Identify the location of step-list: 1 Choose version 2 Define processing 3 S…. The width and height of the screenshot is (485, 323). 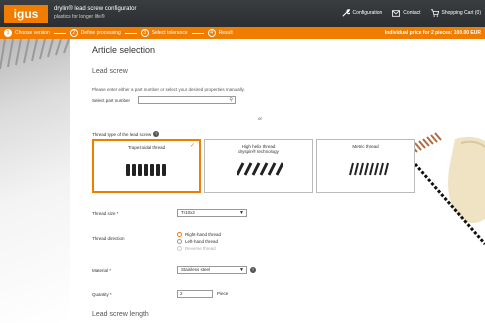
(118, 33).